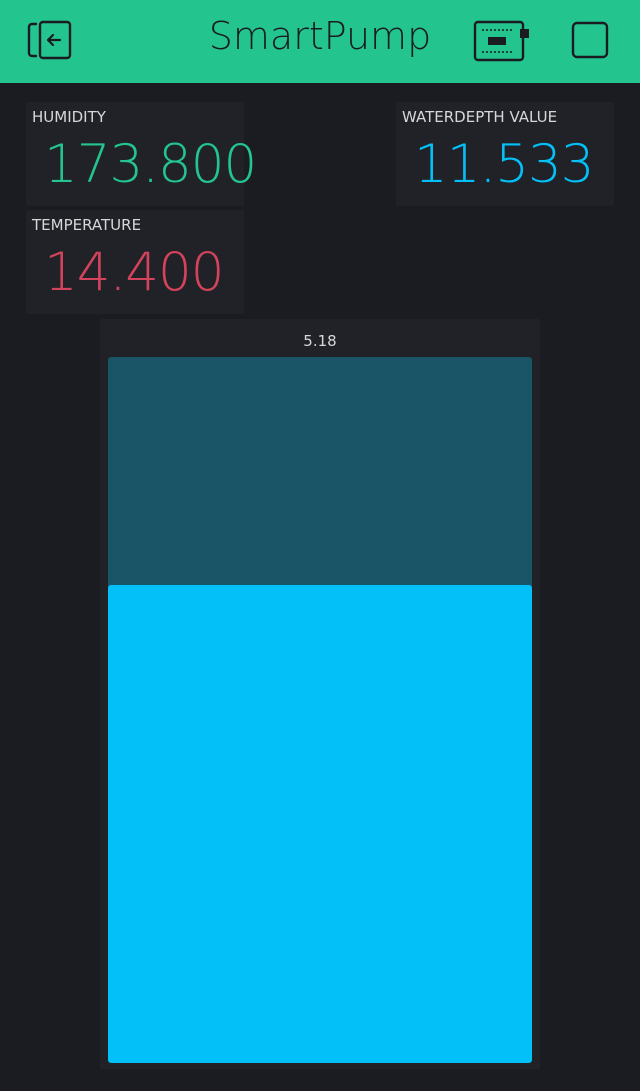  I want to click on square-icon, so click(590, 42).